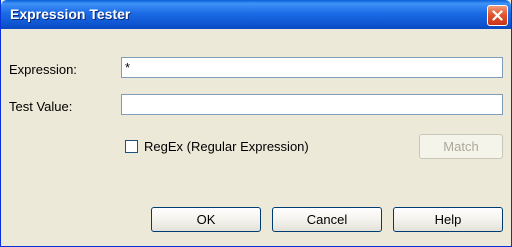 The image size is (512, 247). Describe the element at coordinates (448, 219) in the screenshot. I see `help-button: Help` at that location.